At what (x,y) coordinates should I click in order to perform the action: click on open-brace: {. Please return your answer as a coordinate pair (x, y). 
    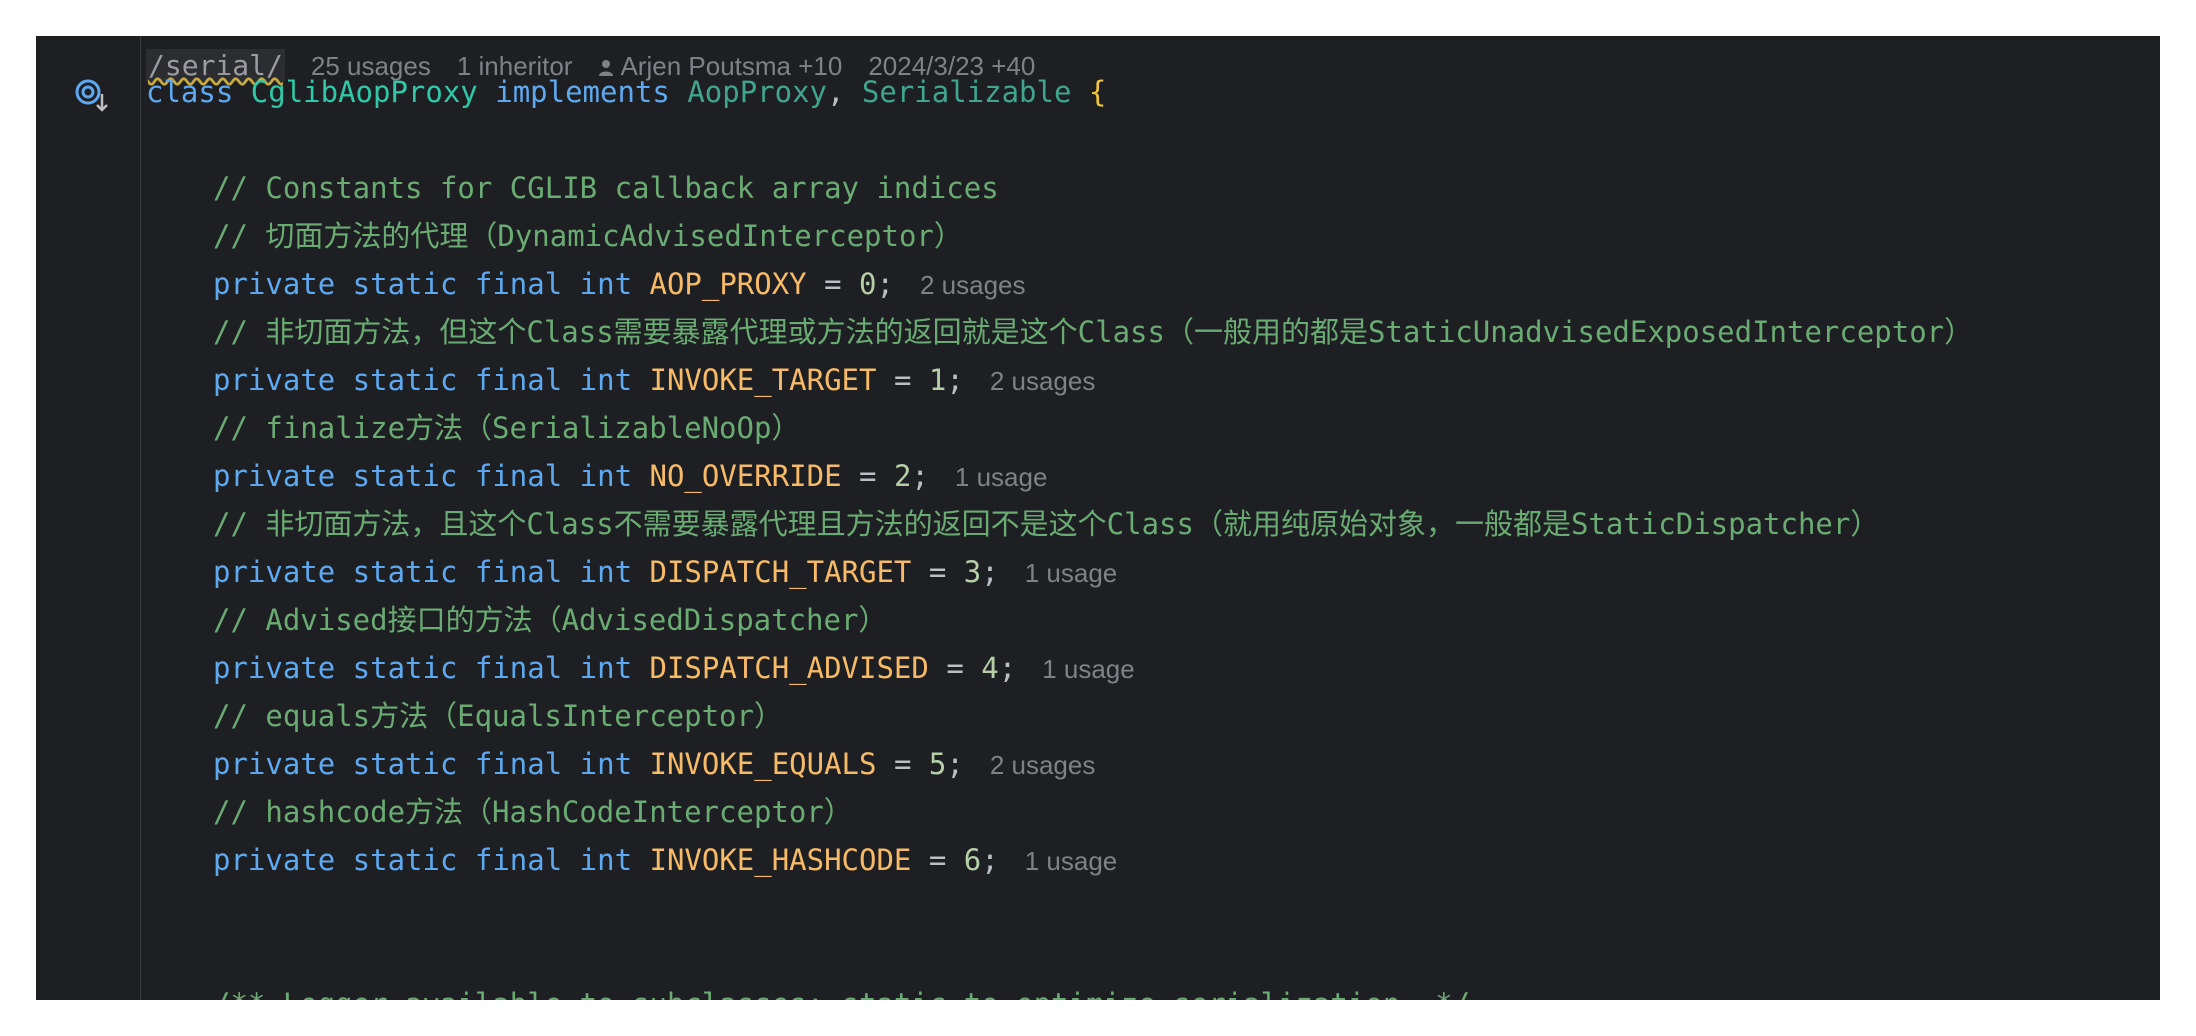
    Looking at the image, I should click on (1089, 92).